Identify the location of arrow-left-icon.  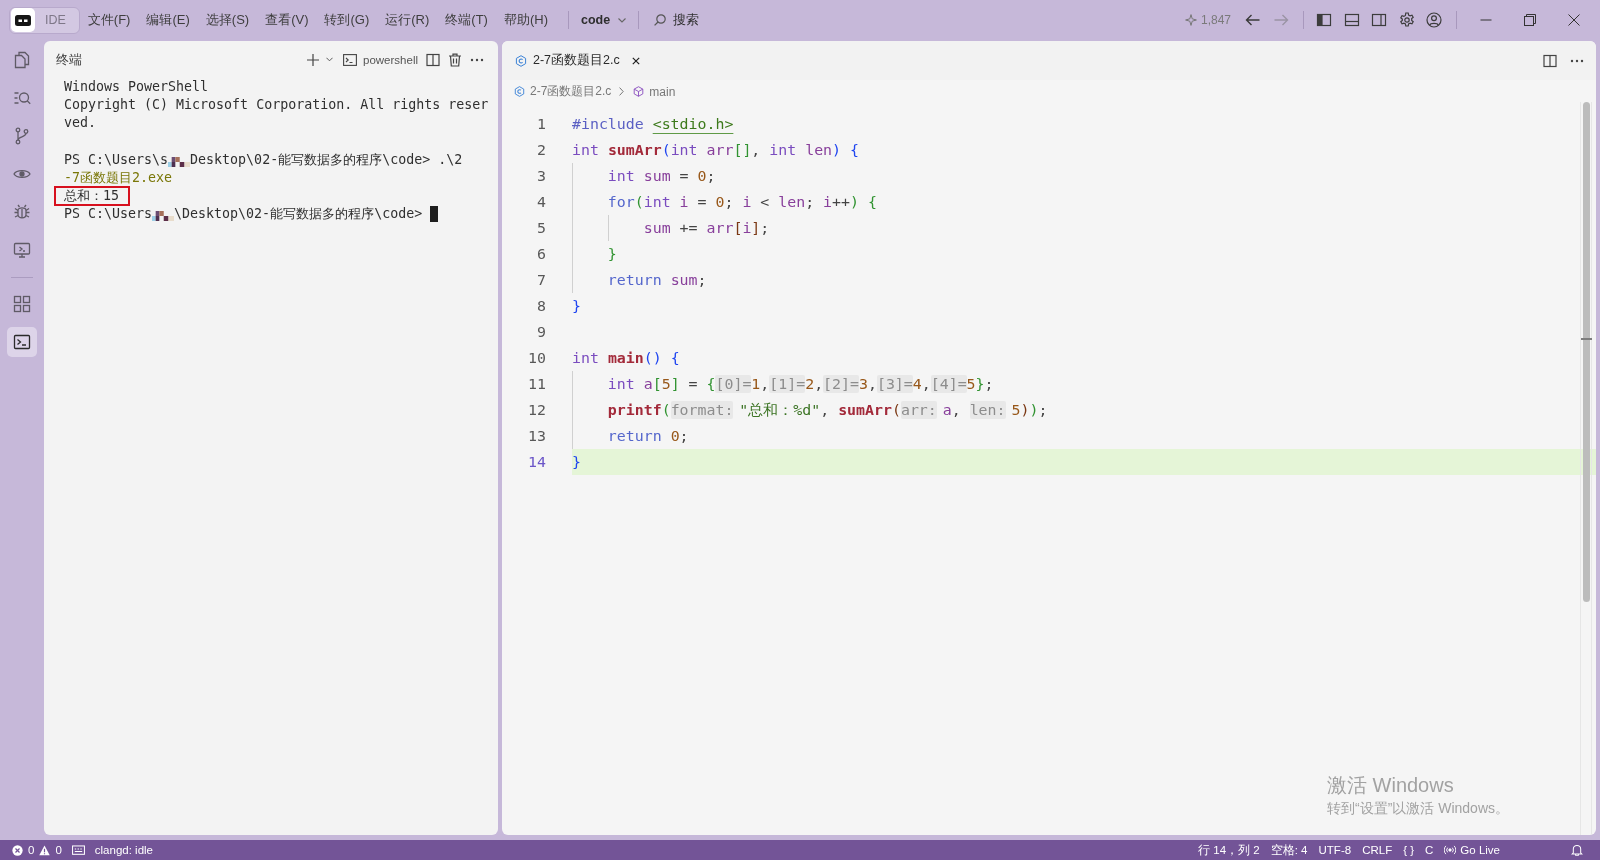
(1253, 20).